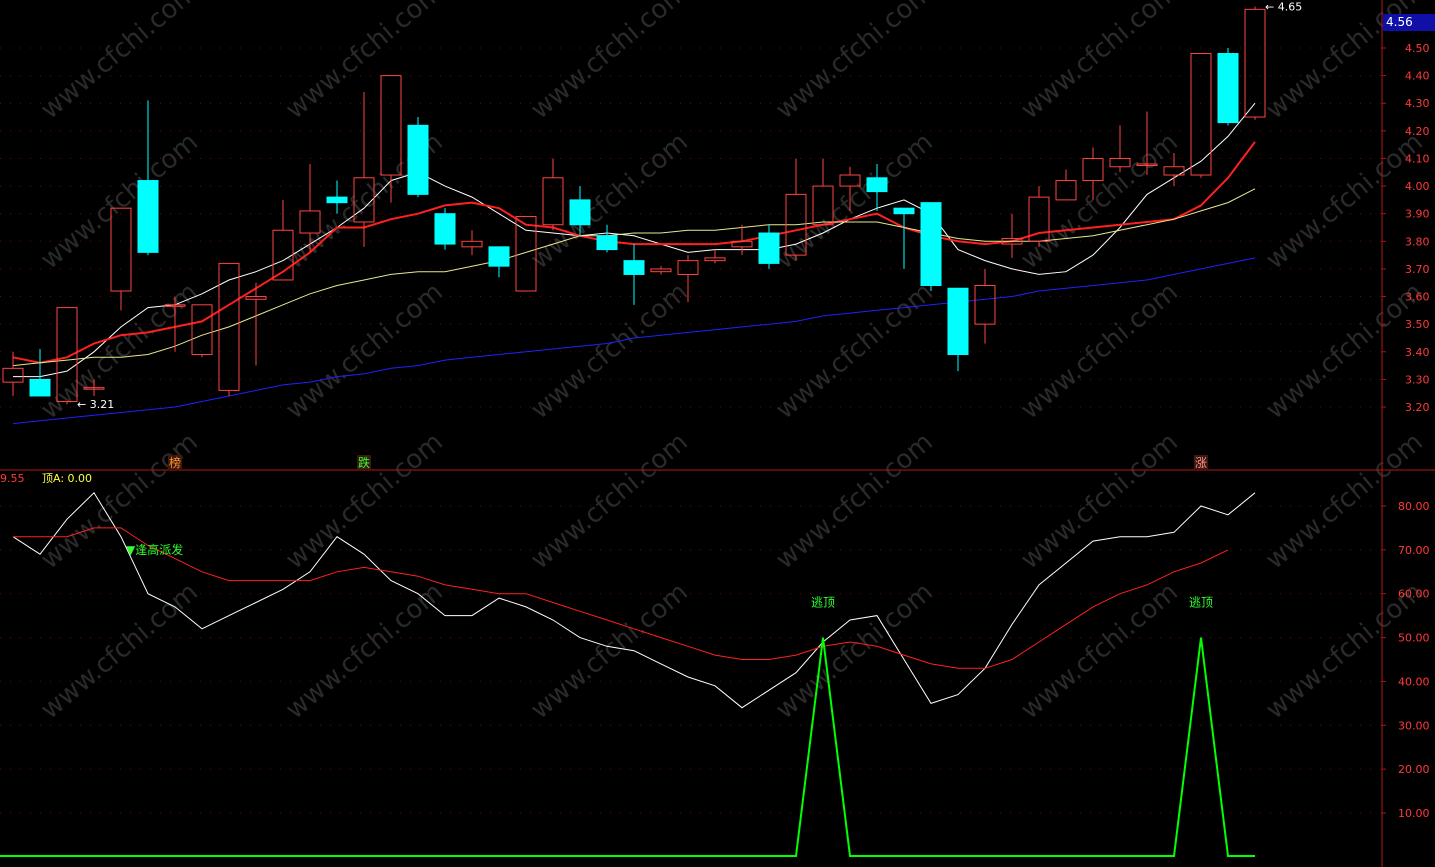 This screenshot has width=1435, height=867. Describe the element at coordinates (1417, 186) in the screenshot. I see `y-tick-label: 4.00` at that location.